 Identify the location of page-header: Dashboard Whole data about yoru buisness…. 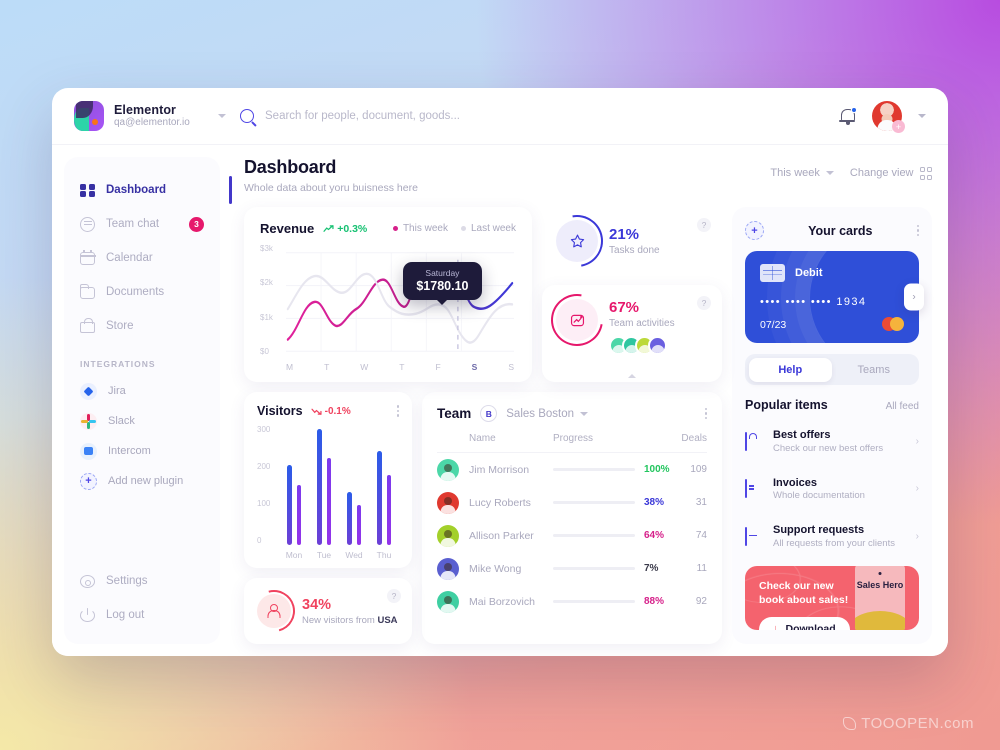
(588, 175).